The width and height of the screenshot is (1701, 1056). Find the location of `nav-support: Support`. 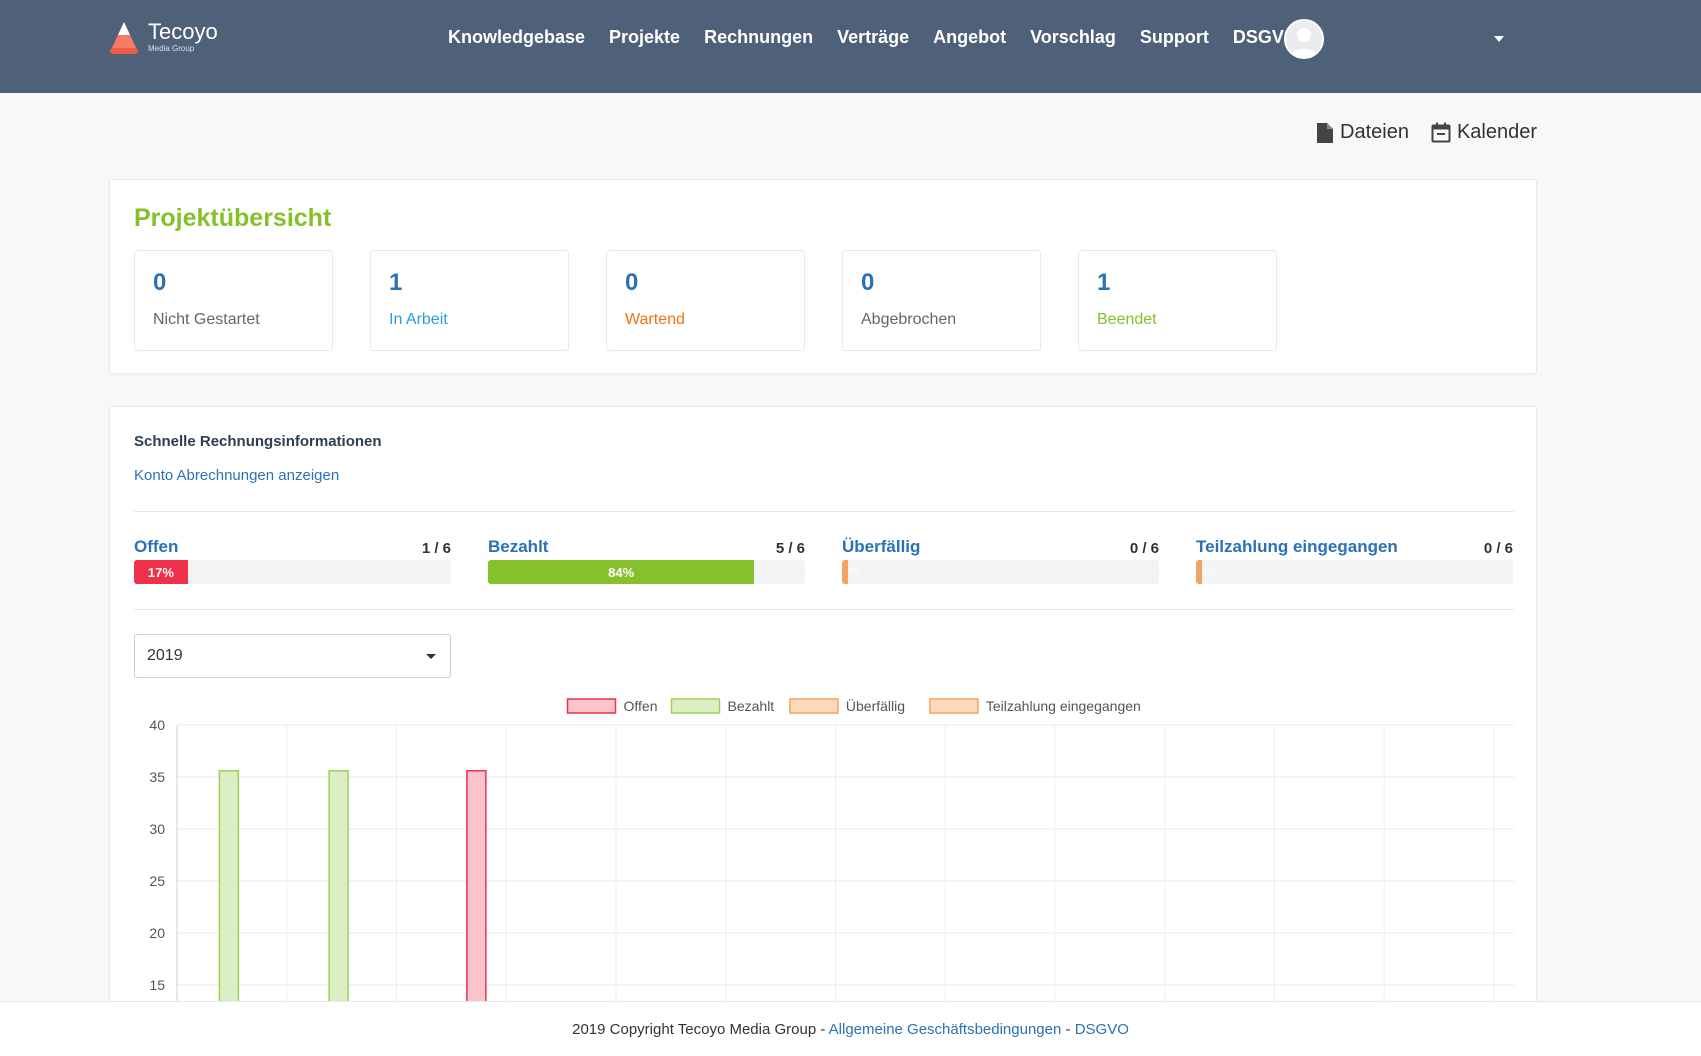

nav-support: Support is located at coordinates (1174, 37).